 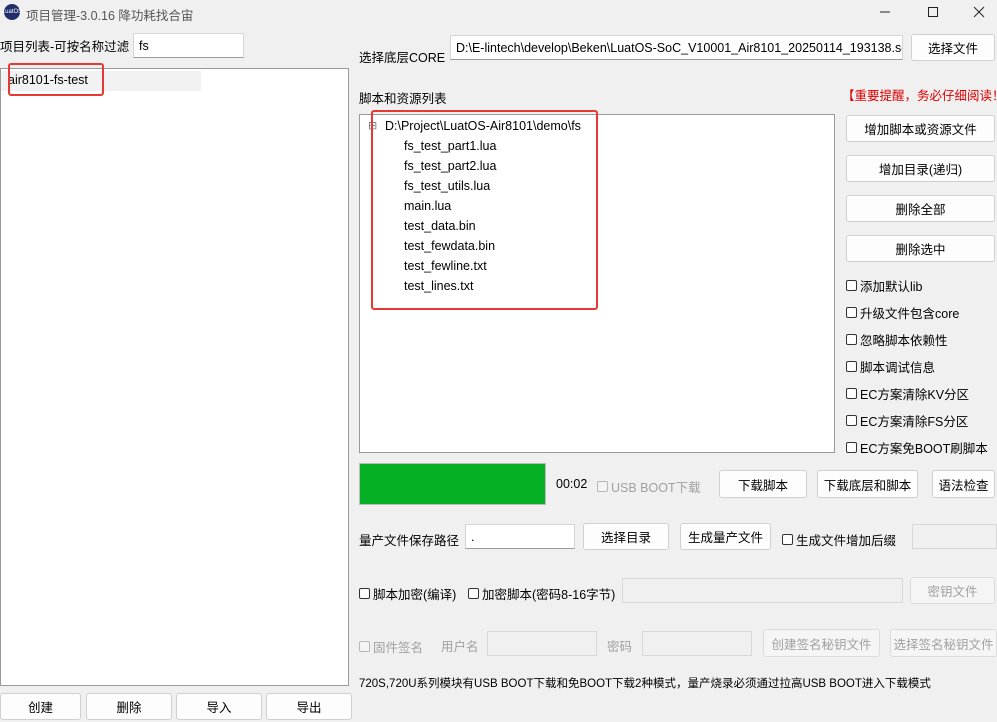 What do you see at coordinates (697, 643) in the screenshot?
I see `sign-password-input` at bounding box center [697, 643].